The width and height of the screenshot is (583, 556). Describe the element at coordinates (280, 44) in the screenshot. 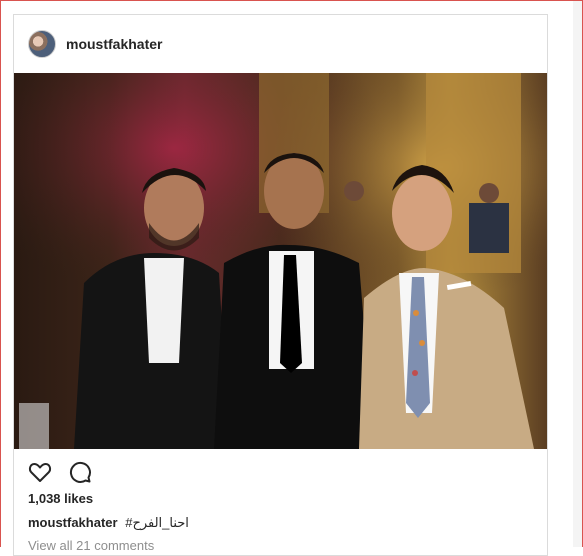

I see `post-header: moustfakhater` at that location.